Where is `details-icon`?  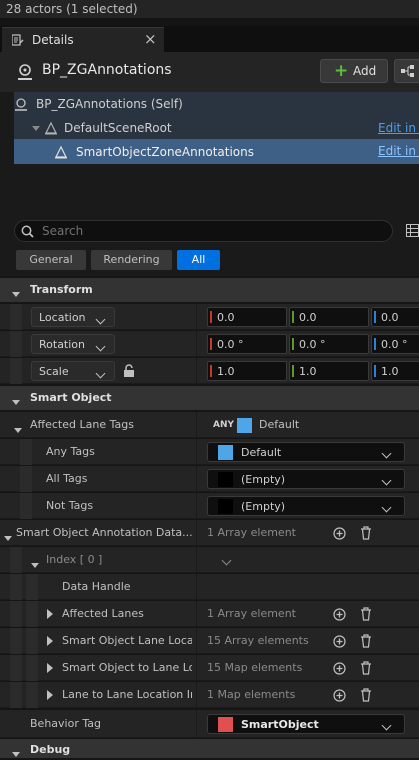
details-icon is located at coordinates (17, 40).